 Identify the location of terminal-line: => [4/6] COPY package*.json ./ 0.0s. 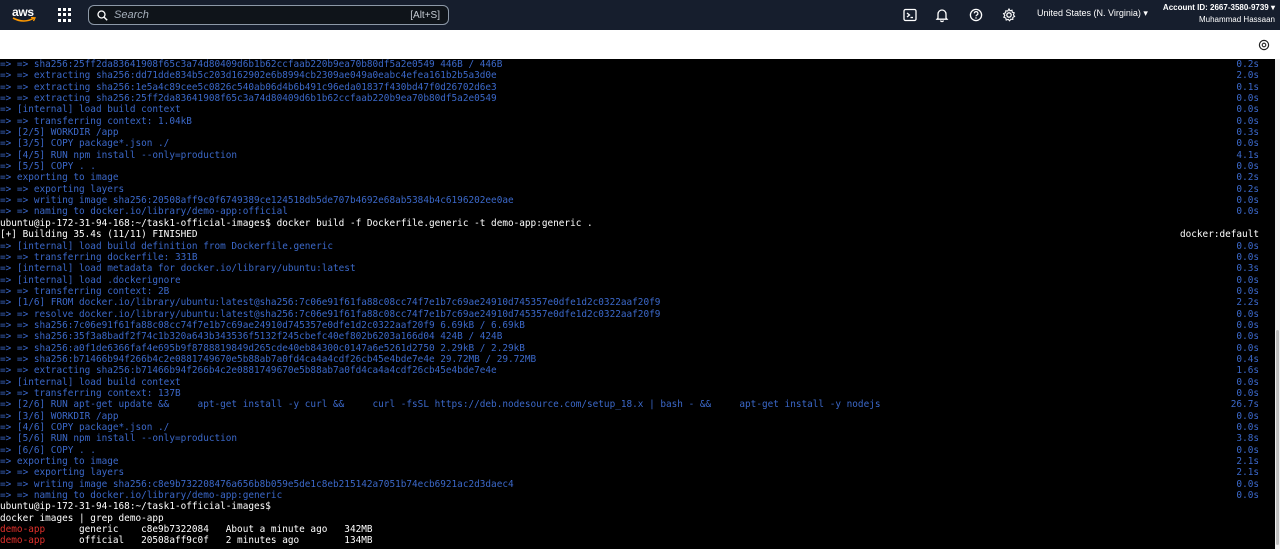
(637, 427).